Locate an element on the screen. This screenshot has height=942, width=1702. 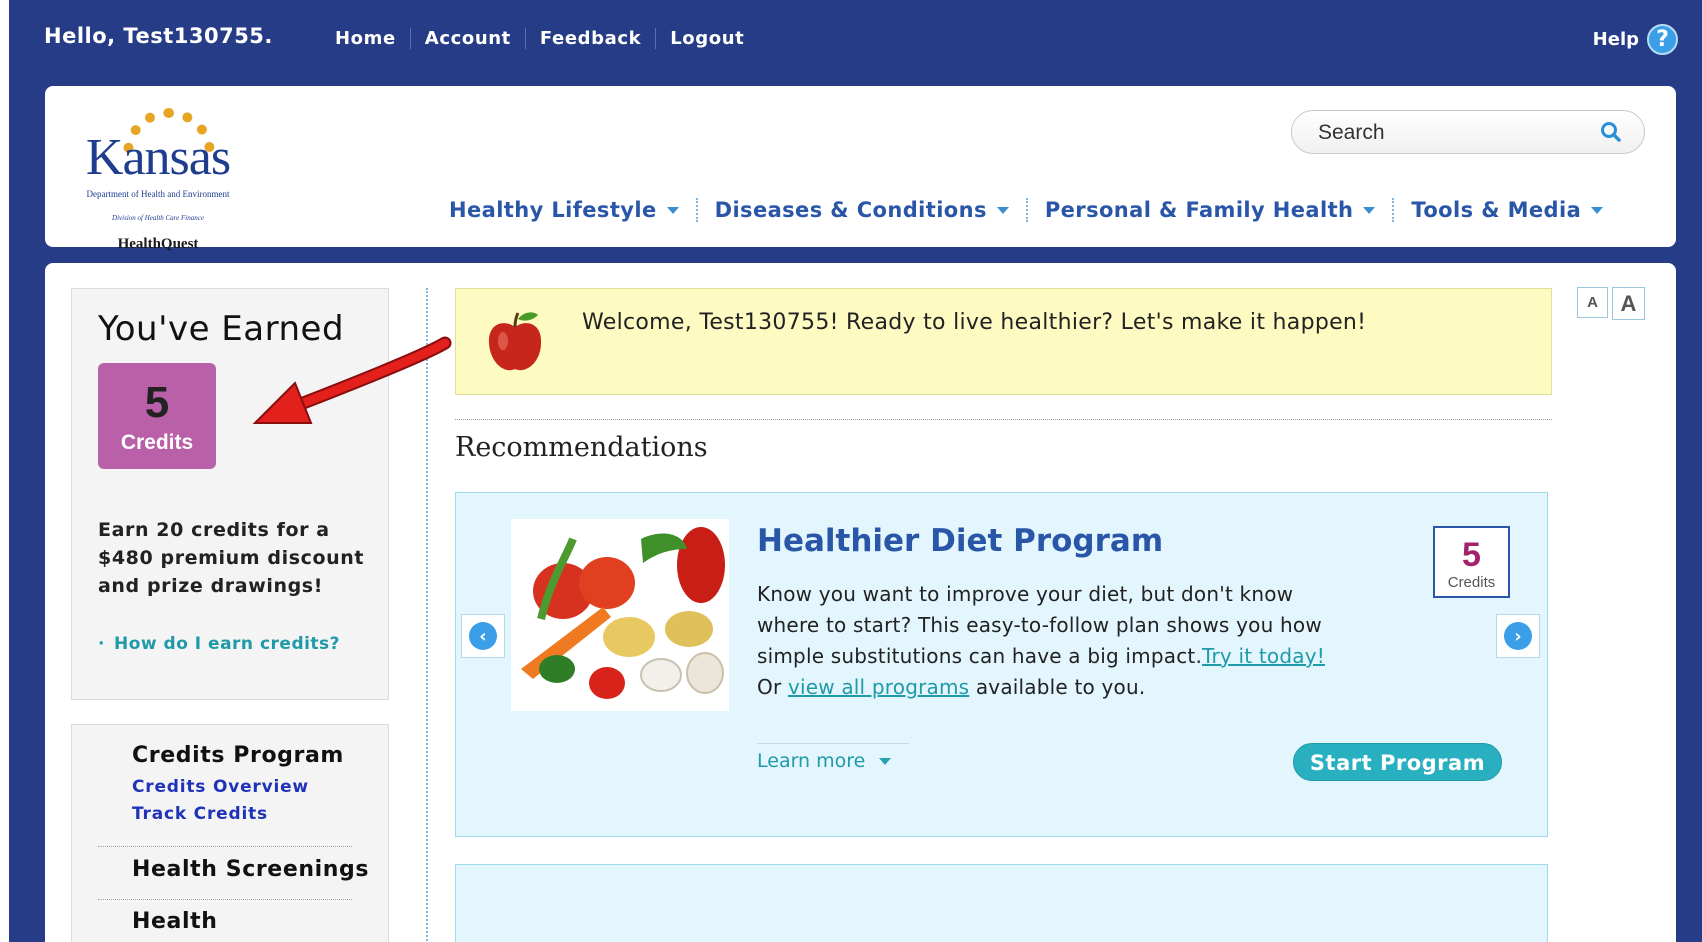
recommendation-card is located at coordinates (1001, 903).